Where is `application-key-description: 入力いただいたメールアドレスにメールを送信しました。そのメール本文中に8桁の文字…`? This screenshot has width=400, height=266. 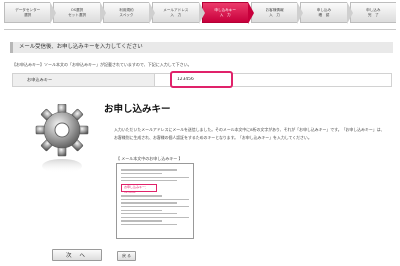 application-key-description: 入力いただいたメールアドレスにメールを送信しました。そのメール本文中に8桁の文字… is located at coordinates (249, 133).